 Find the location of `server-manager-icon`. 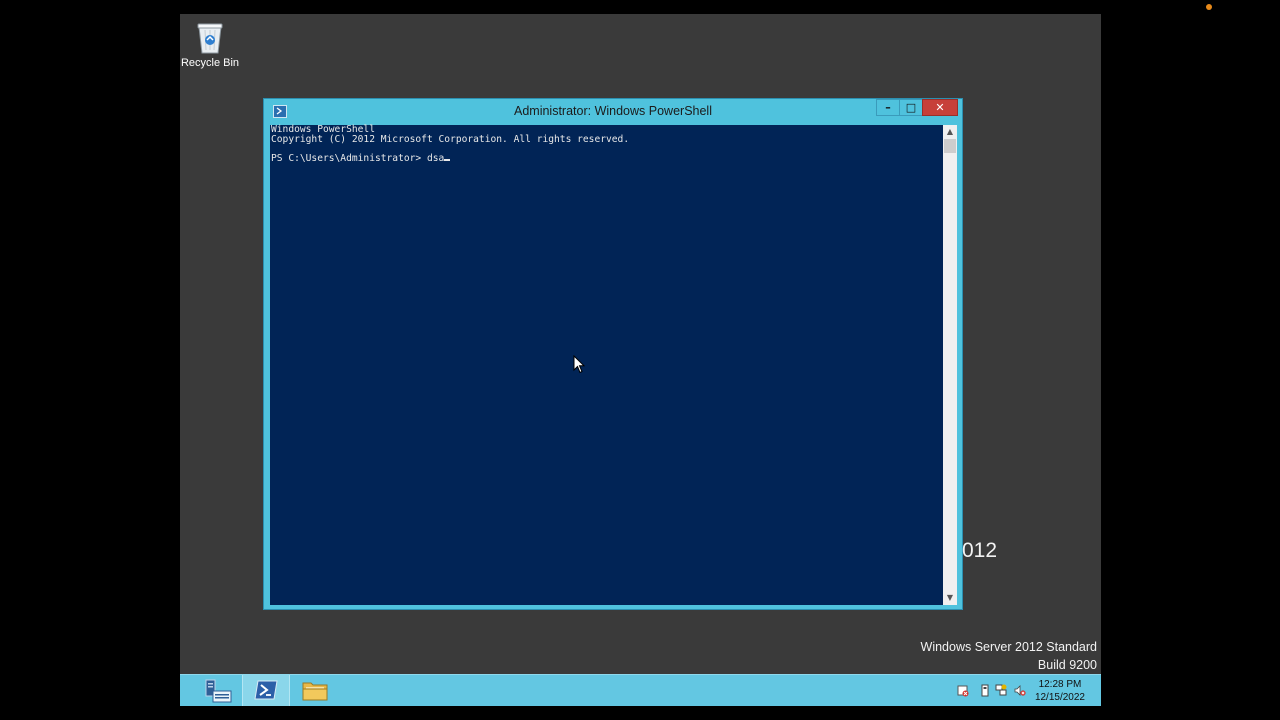

server-manager-icon is located at coordinates (218, 691).